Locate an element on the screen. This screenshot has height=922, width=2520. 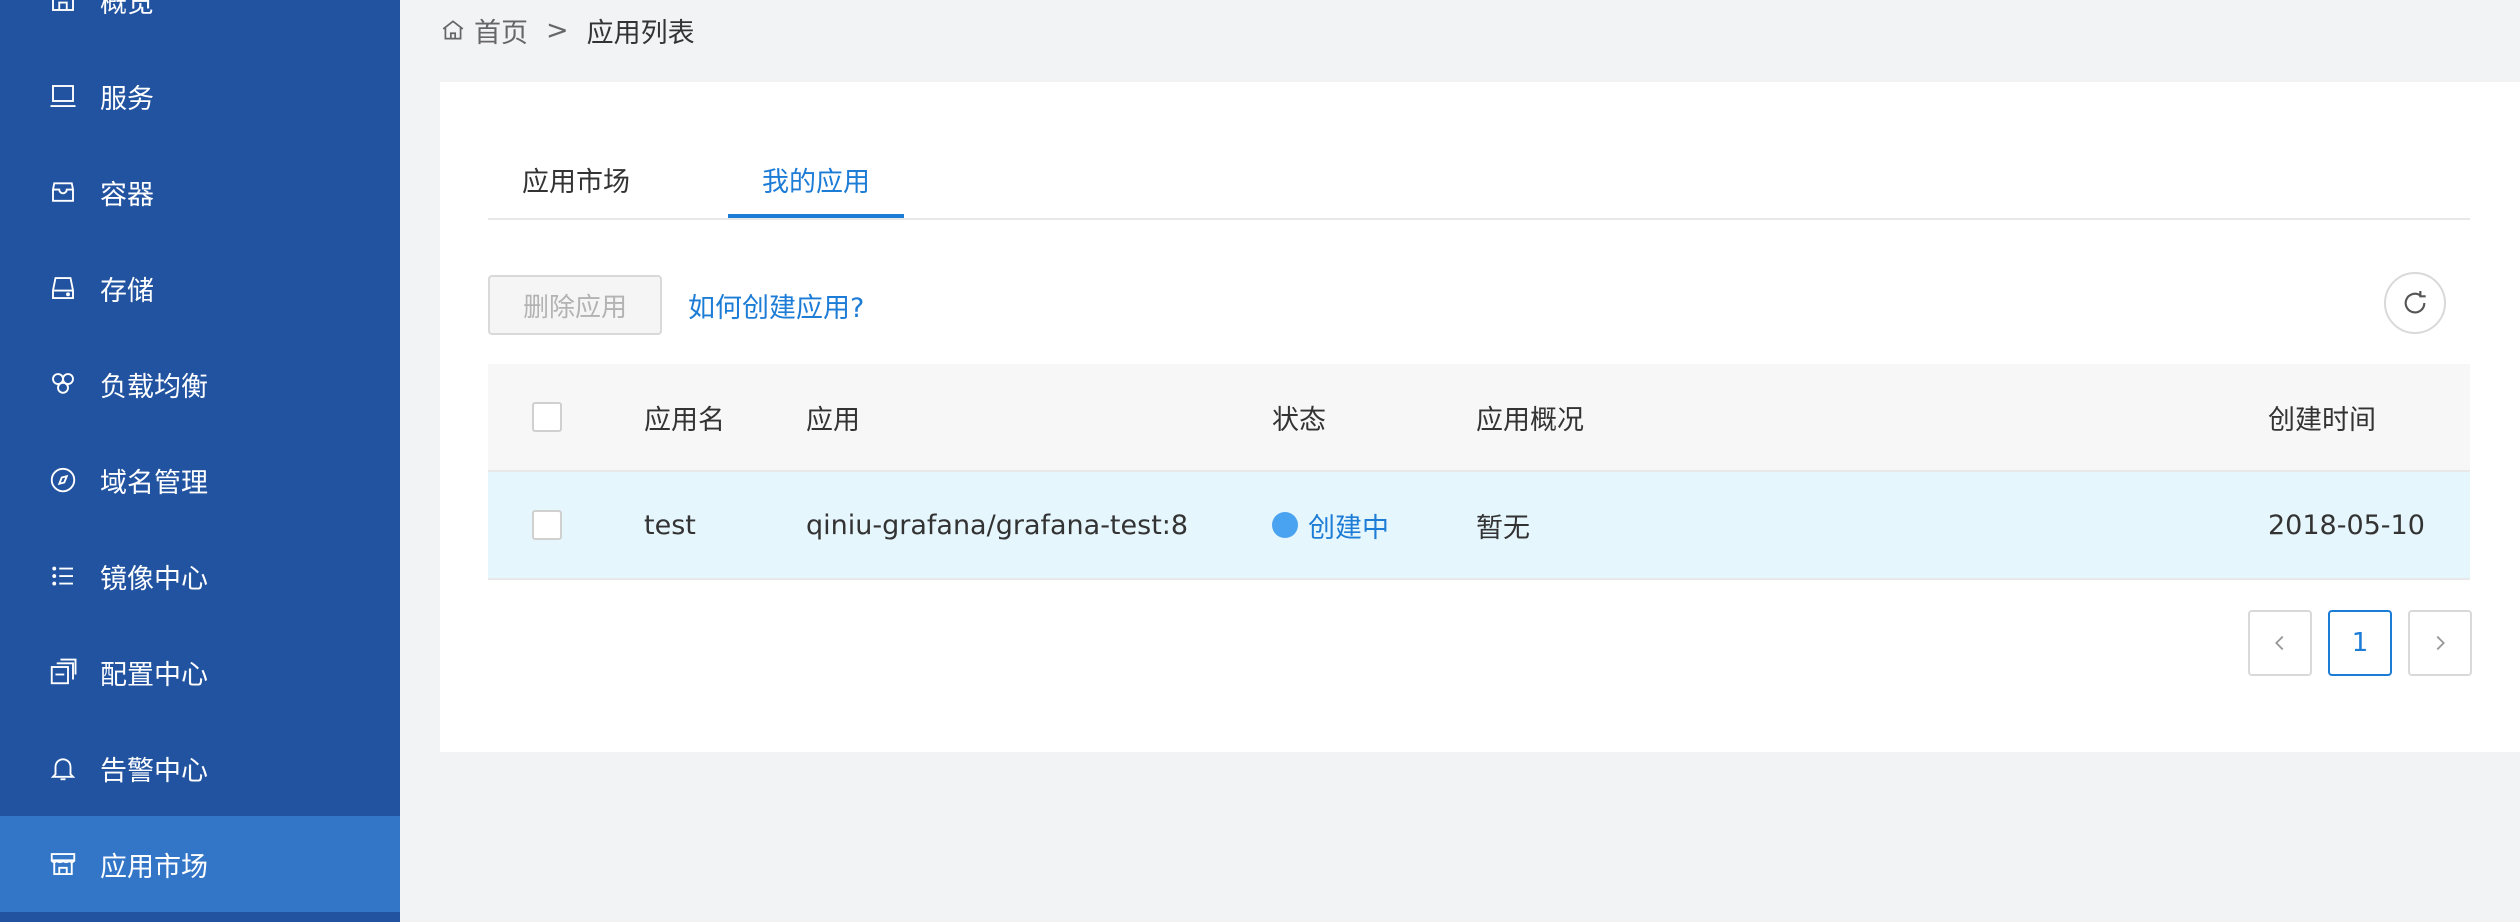
refresh-button is located at coordinates (2415, 303).